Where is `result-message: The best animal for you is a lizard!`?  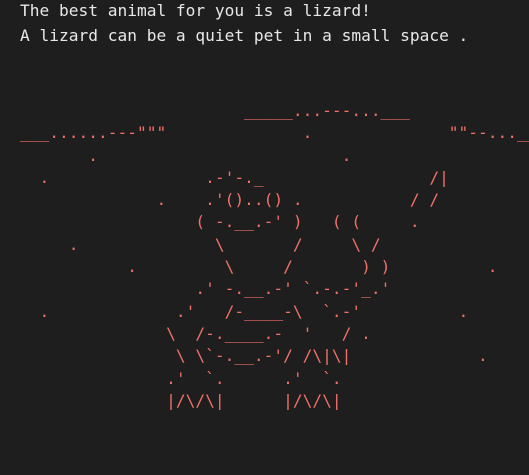 result-message: The best animal for you is a lizard! is located at coordinates (195, 10).